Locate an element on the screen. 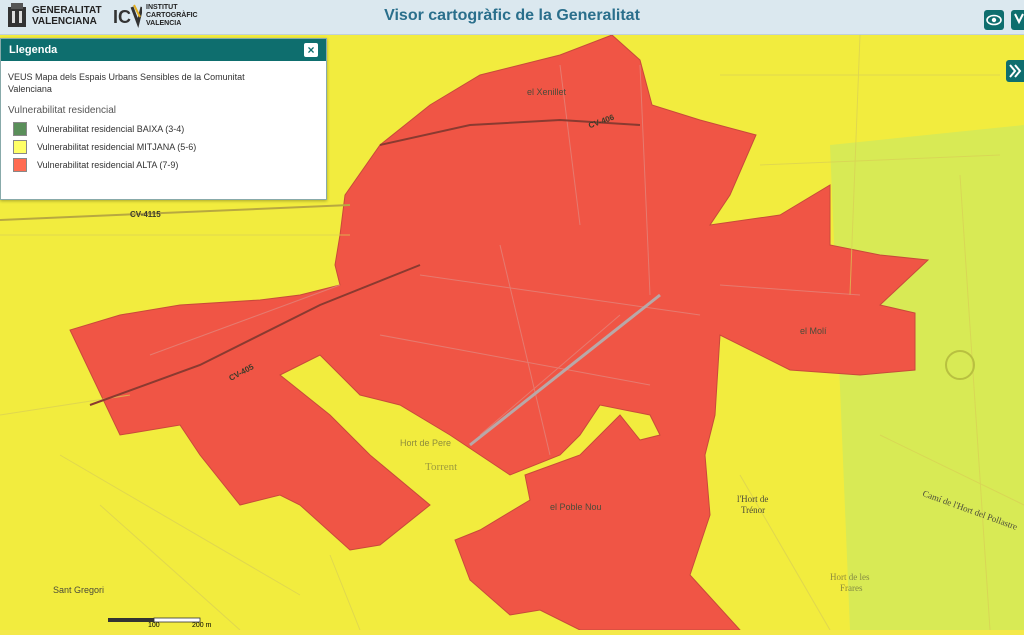 The image size is (1024, 635). label-hort-trenor-line2: Trénor is located at coordinates (753, 510).